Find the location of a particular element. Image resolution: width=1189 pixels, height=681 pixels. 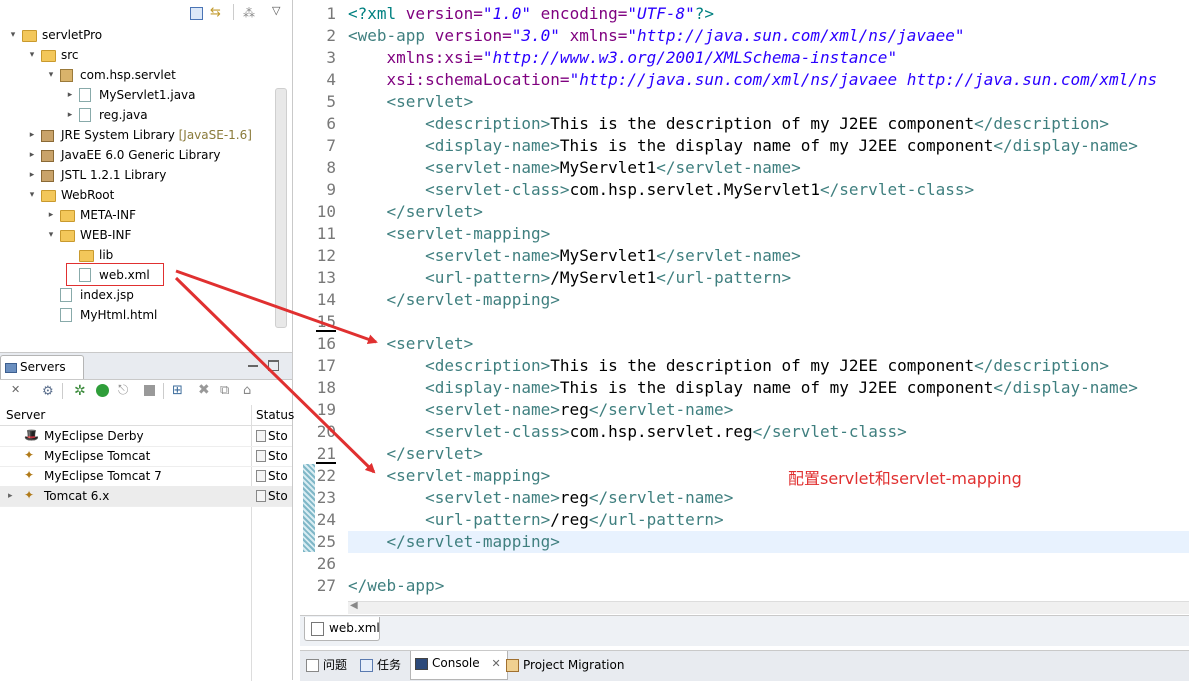

console-icon is located at coordinates (421, 663).